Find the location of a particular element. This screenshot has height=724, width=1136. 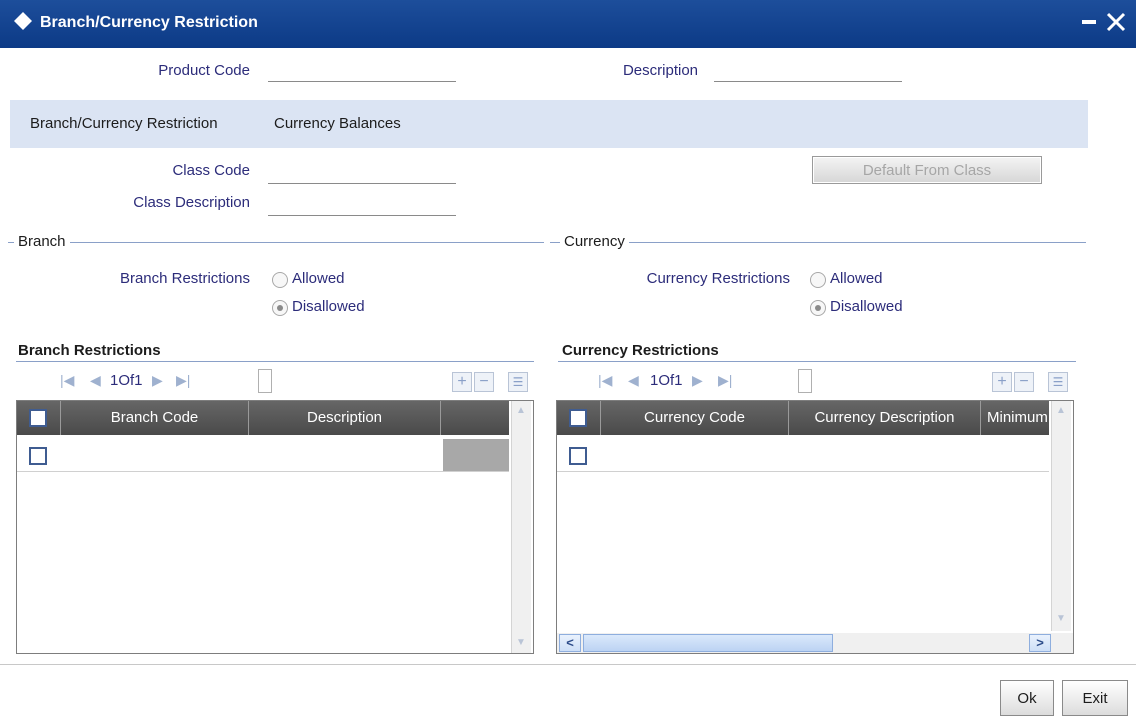

branch-allowed-label: Allowed is located at coordinates (318, 278).